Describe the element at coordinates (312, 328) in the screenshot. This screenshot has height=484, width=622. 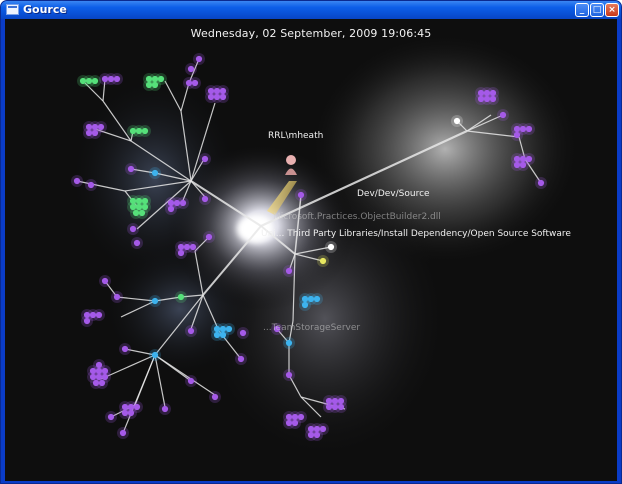
I see `file-label-teamstorage: ...TeamStorageServer` at that location.